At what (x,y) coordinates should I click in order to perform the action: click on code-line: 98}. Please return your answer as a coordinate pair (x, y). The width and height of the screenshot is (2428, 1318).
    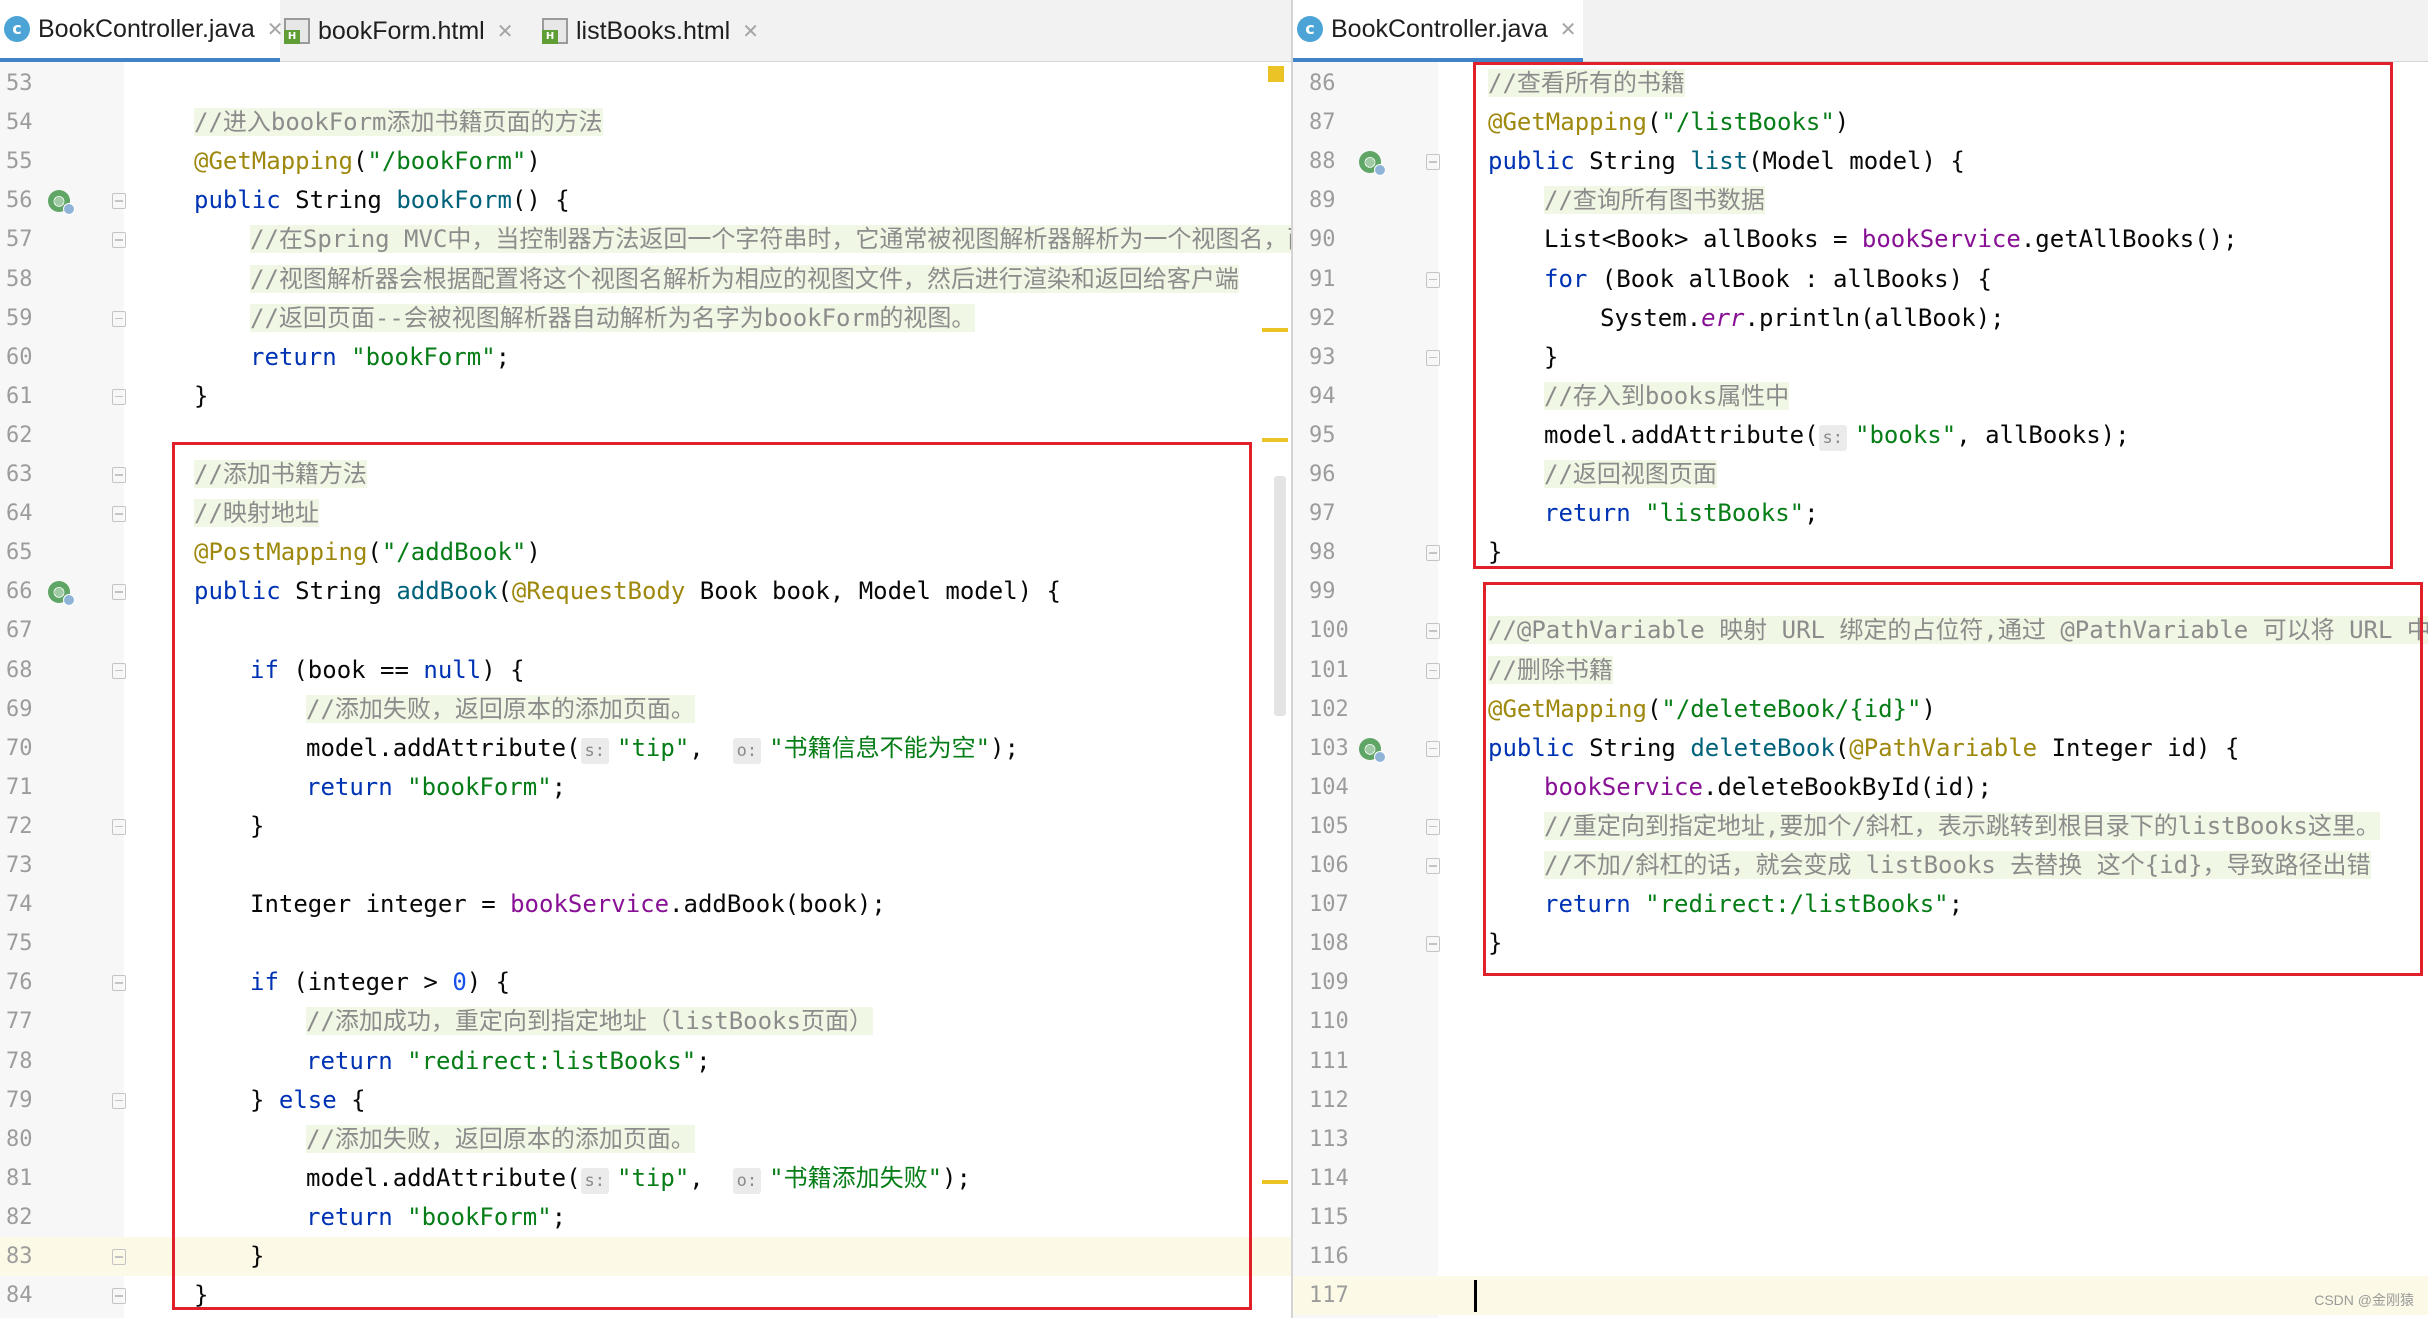
    Looking at the image, I should click on (1860, 552).